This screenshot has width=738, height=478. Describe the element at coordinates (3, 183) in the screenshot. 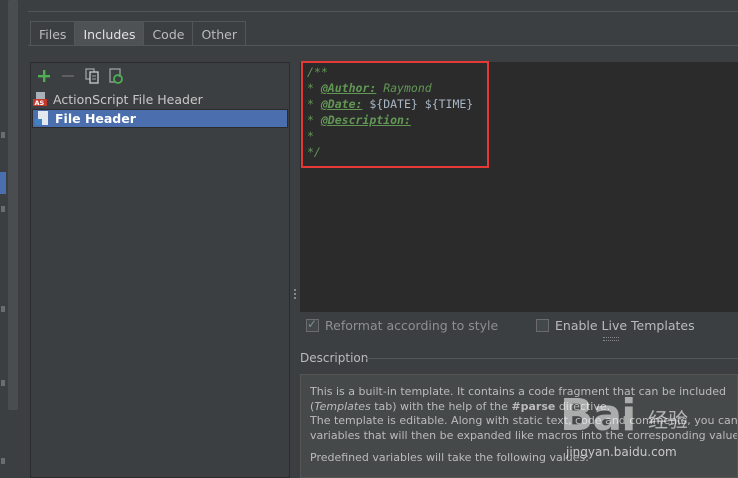

I see `gutter-selection` at that location.